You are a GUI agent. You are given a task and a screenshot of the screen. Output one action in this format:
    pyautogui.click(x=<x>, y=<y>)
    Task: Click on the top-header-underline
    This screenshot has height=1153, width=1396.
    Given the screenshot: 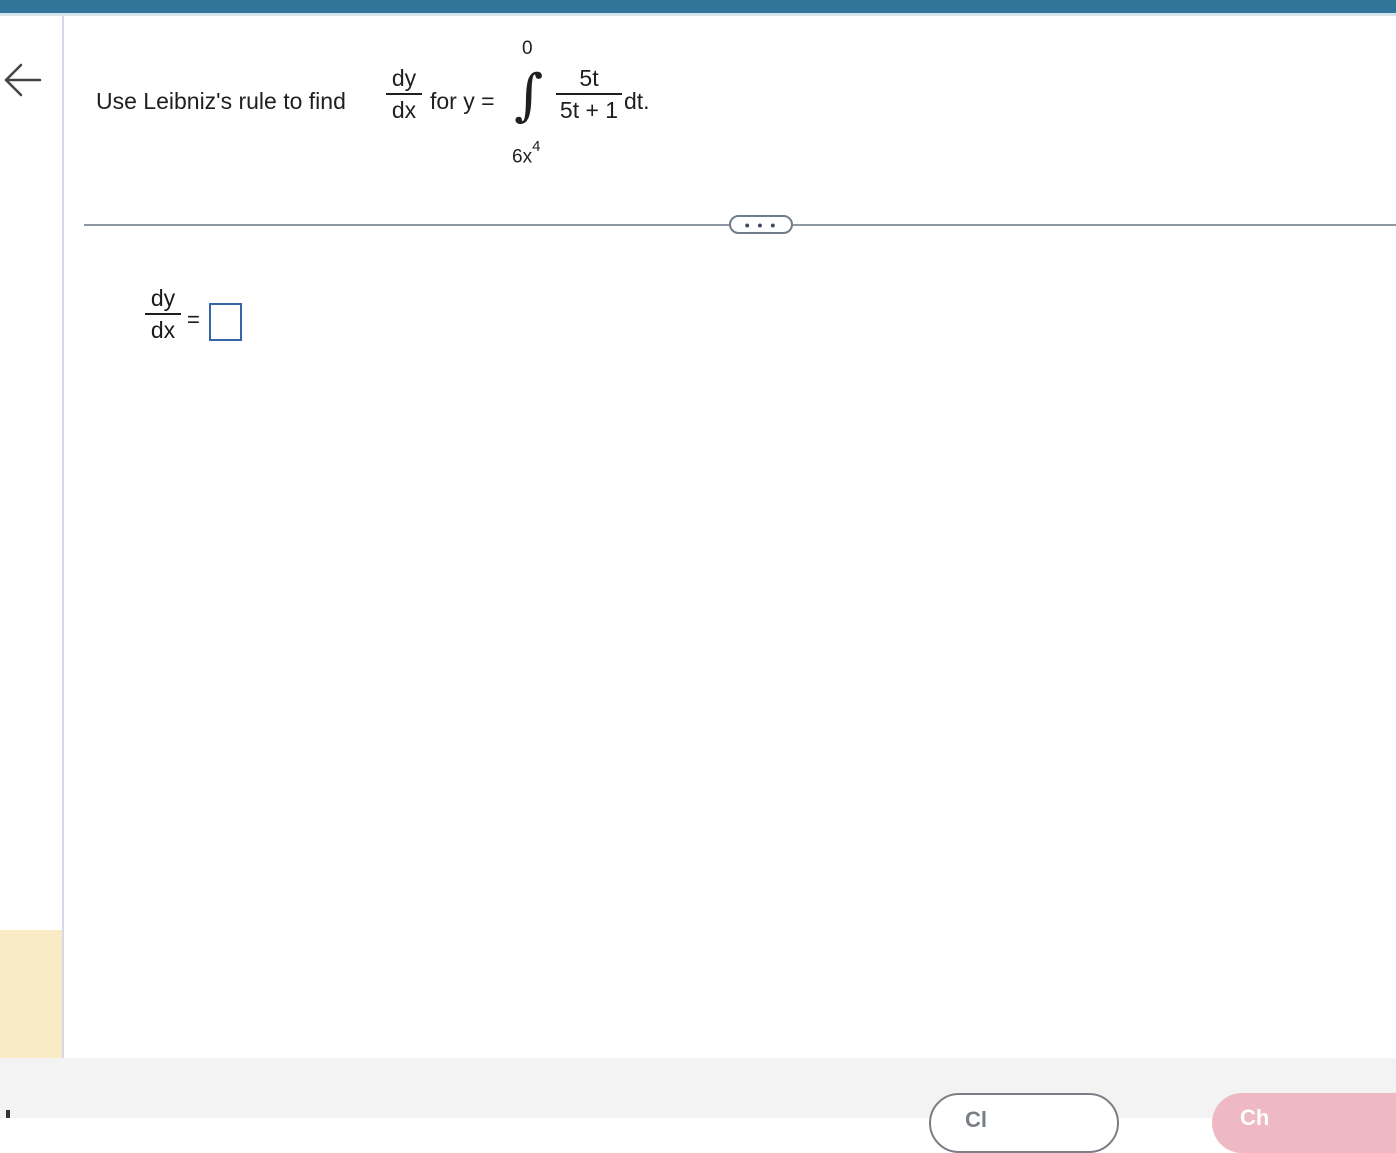 What is the action you would take?
    pyautogui.click(x=698, y=14)
    